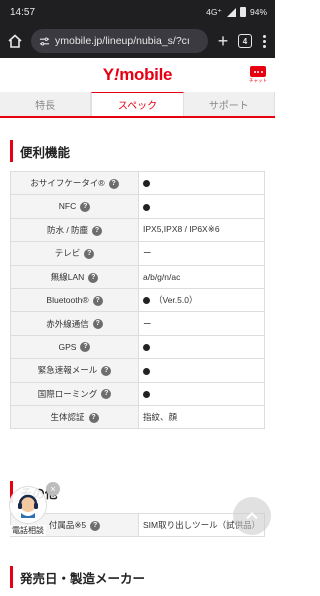  I want to click on tab-support: サポート, so click(229, 104).